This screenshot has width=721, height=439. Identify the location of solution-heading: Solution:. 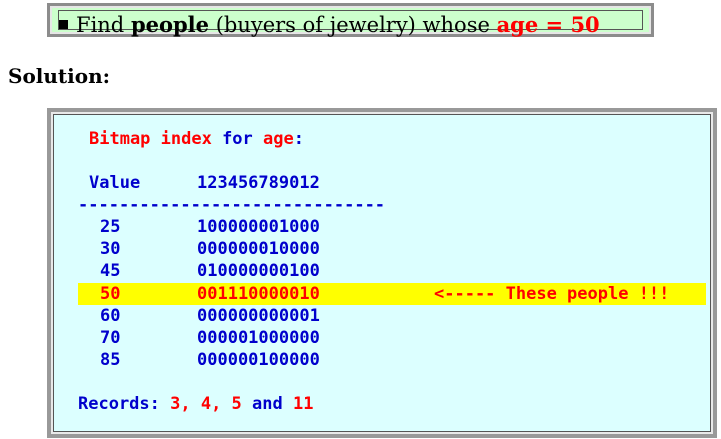
(59, 76).